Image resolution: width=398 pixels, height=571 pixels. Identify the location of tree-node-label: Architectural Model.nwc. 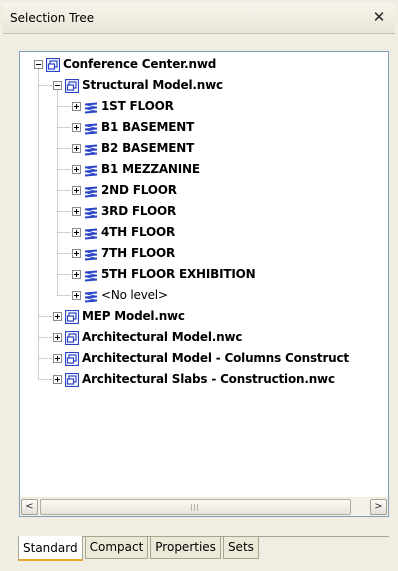
(162, 337).